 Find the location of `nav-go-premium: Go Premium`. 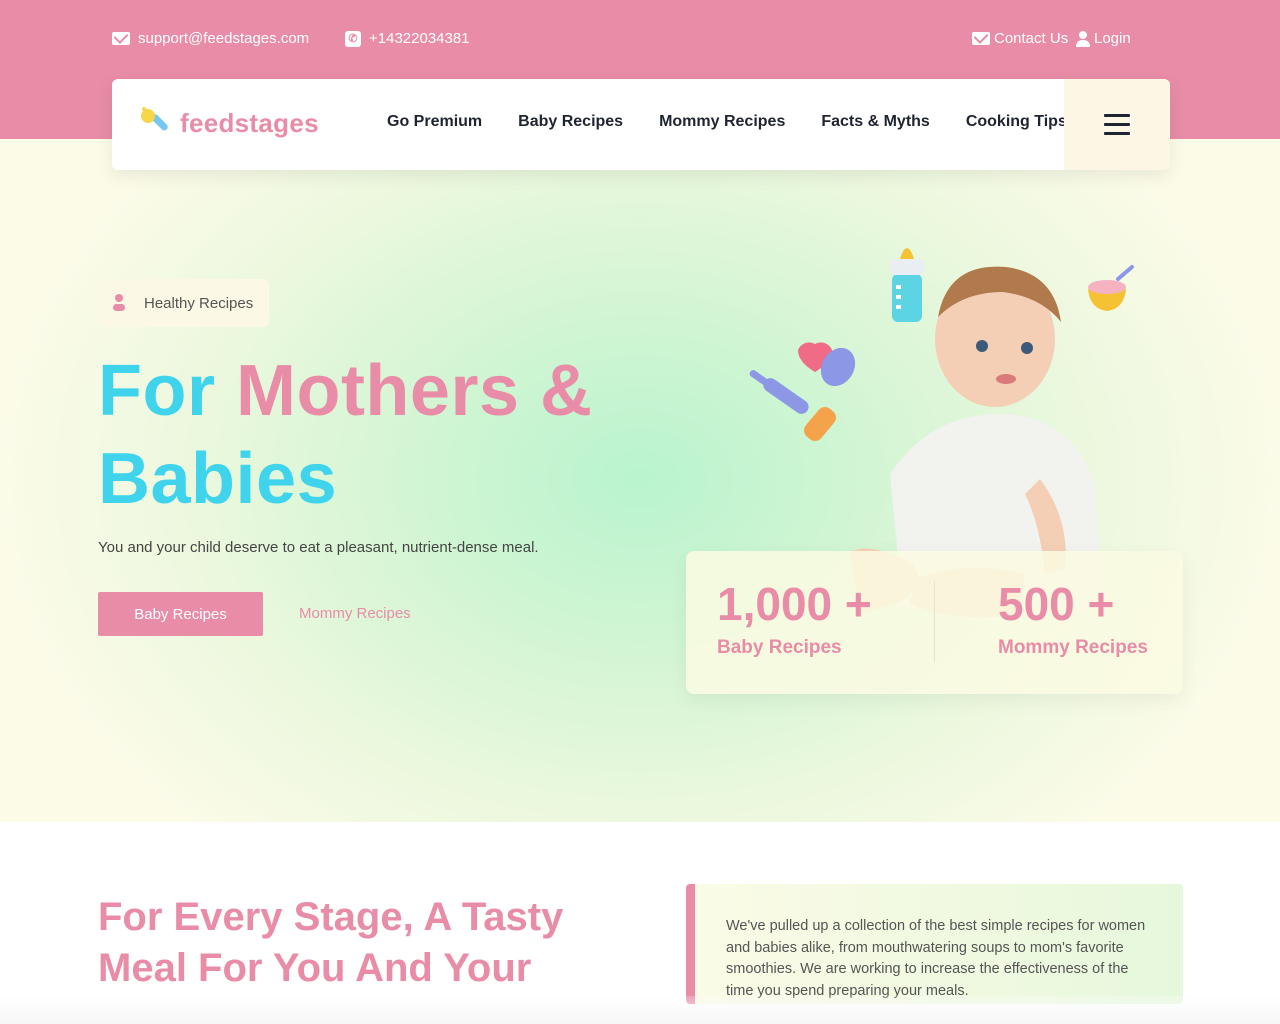

nav-go-premium: Go Premium is located at coordinates (434, 122).